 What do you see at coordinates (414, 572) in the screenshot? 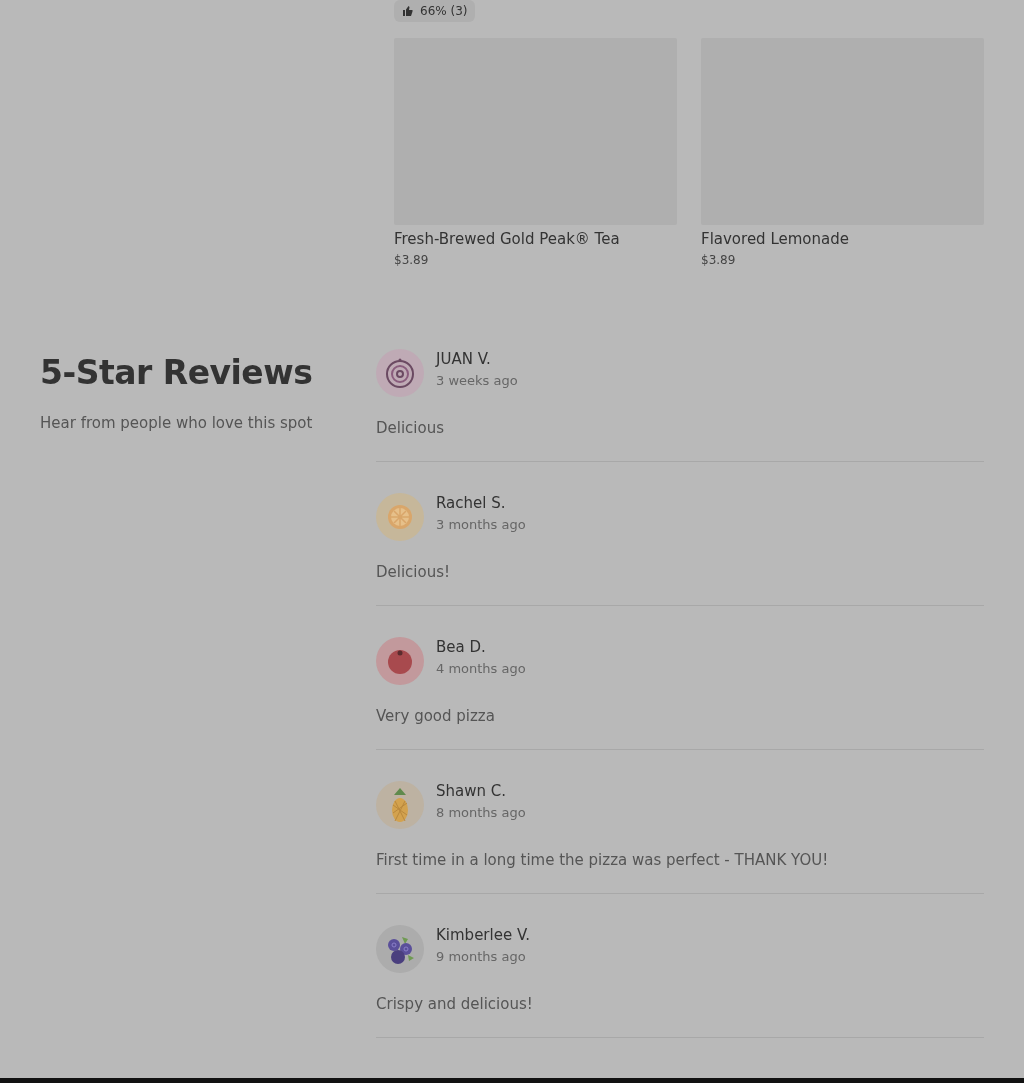
I see `review-text: Delicious!` at bounding box center [414, 572].